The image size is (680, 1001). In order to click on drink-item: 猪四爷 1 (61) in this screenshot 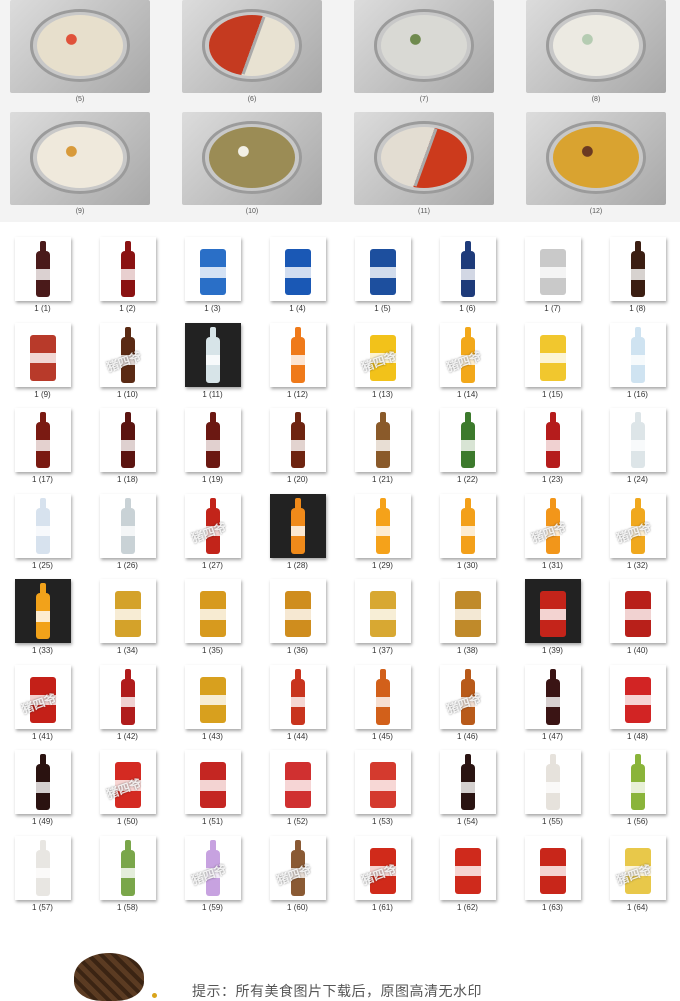, I will do `click(382, 872)`.